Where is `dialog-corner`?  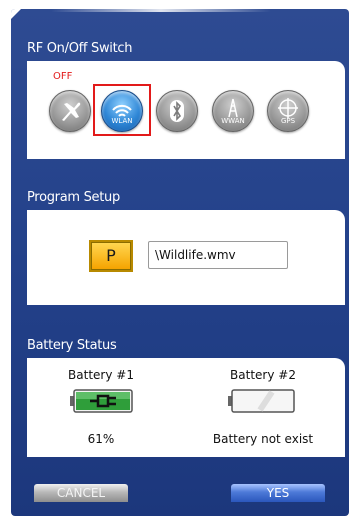 dialog-corner is located at coordinates (16, 14).